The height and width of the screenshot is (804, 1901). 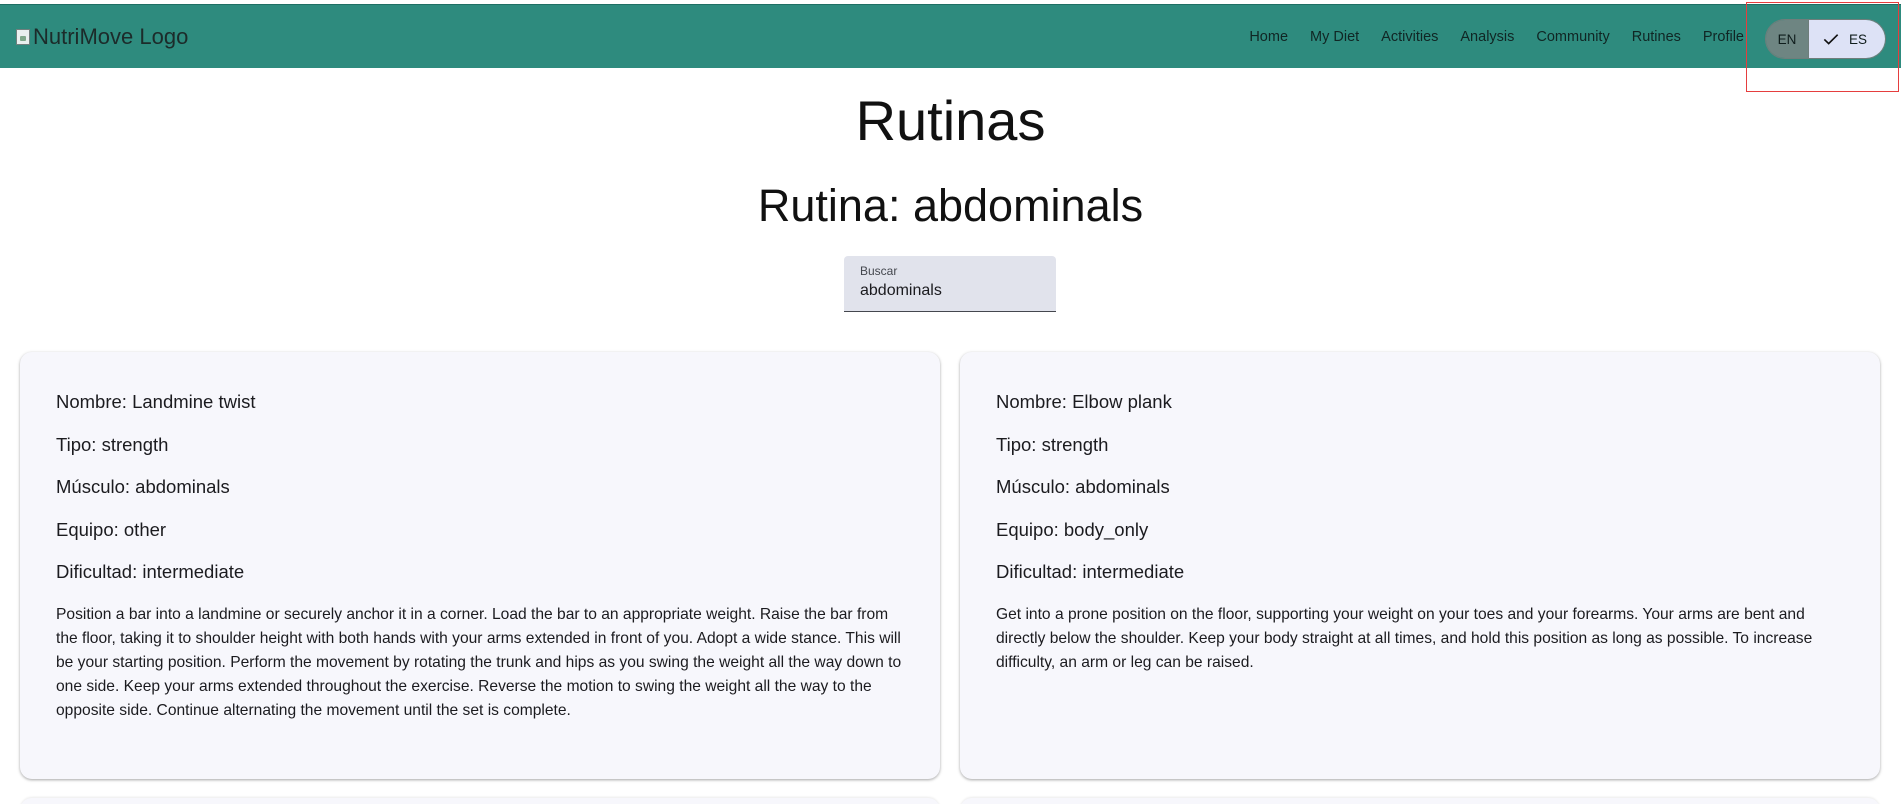 I want to click on exercise-equipment: Equipo: other, so click(x=111, y=529).